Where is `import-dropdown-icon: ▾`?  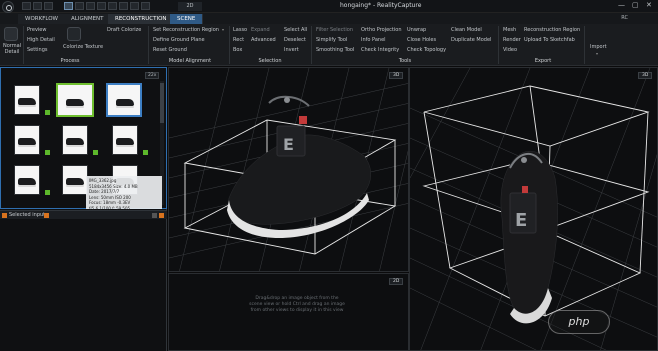
import-dropdown-icon: ▾ is located at coordinates (597, 53).